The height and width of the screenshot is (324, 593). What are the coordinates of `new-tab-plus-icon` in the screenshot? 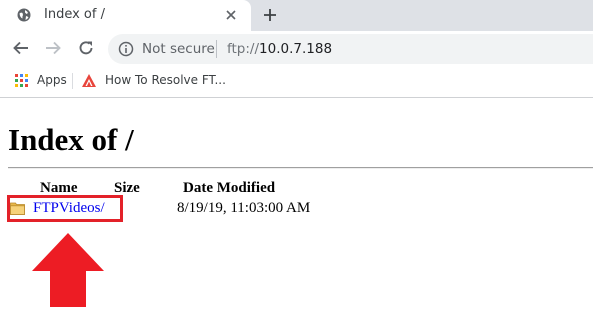 It's located at (270, 15).